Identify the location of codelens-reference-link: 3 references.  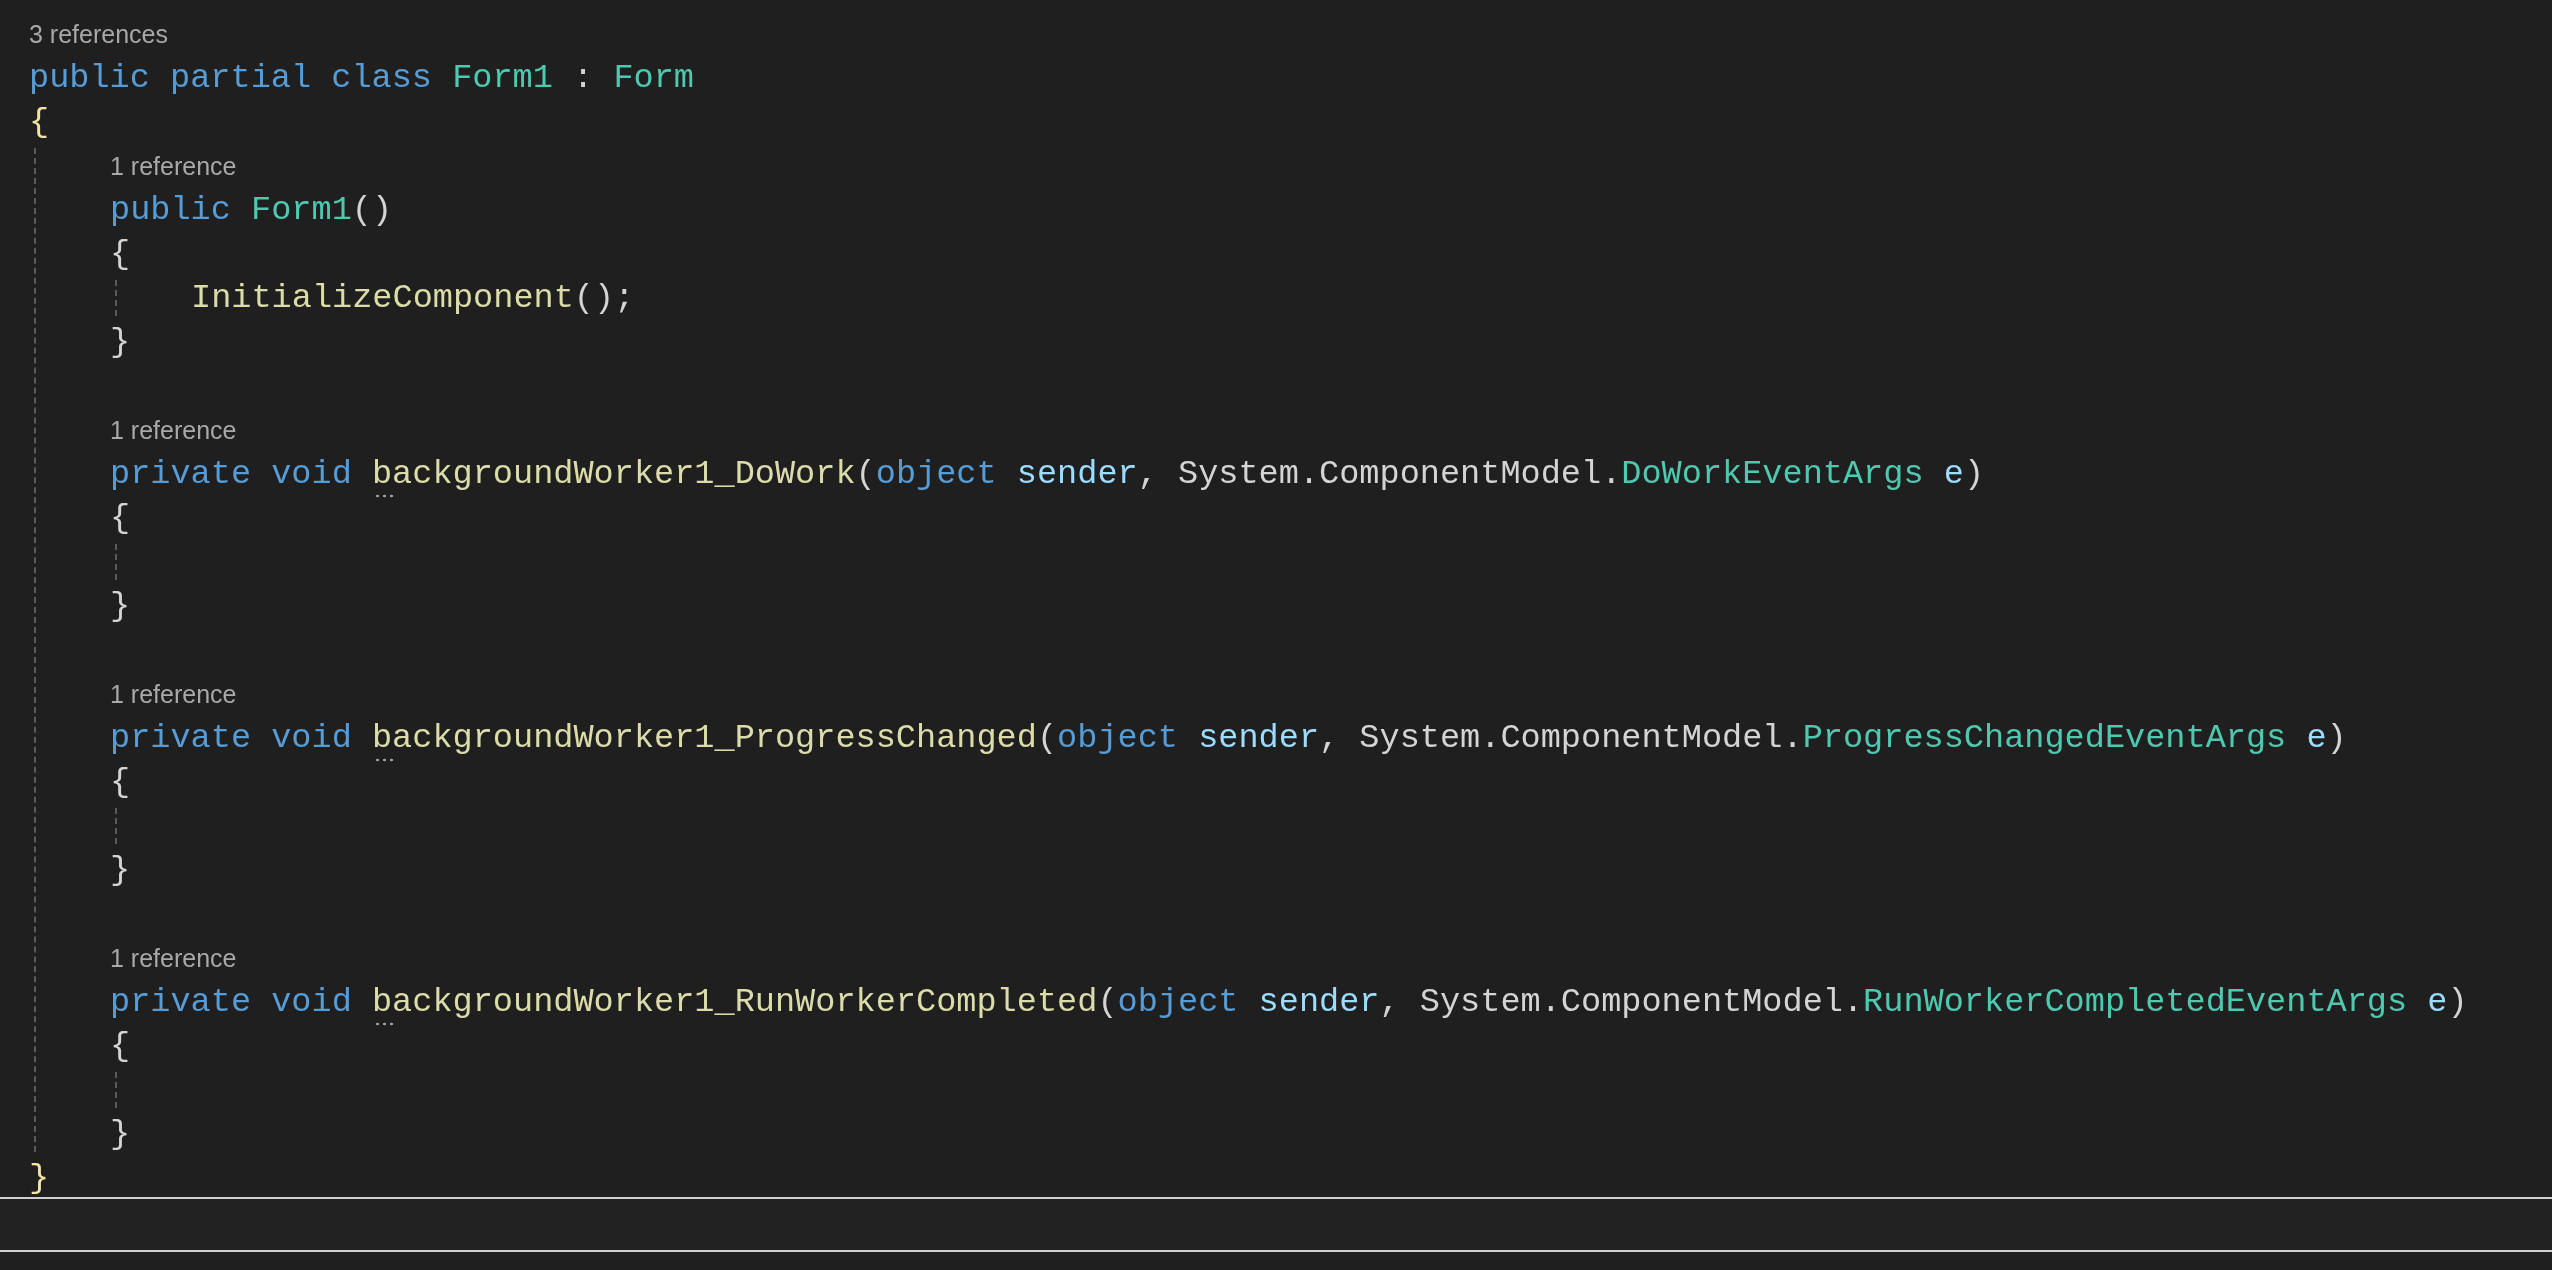
(98, 34).